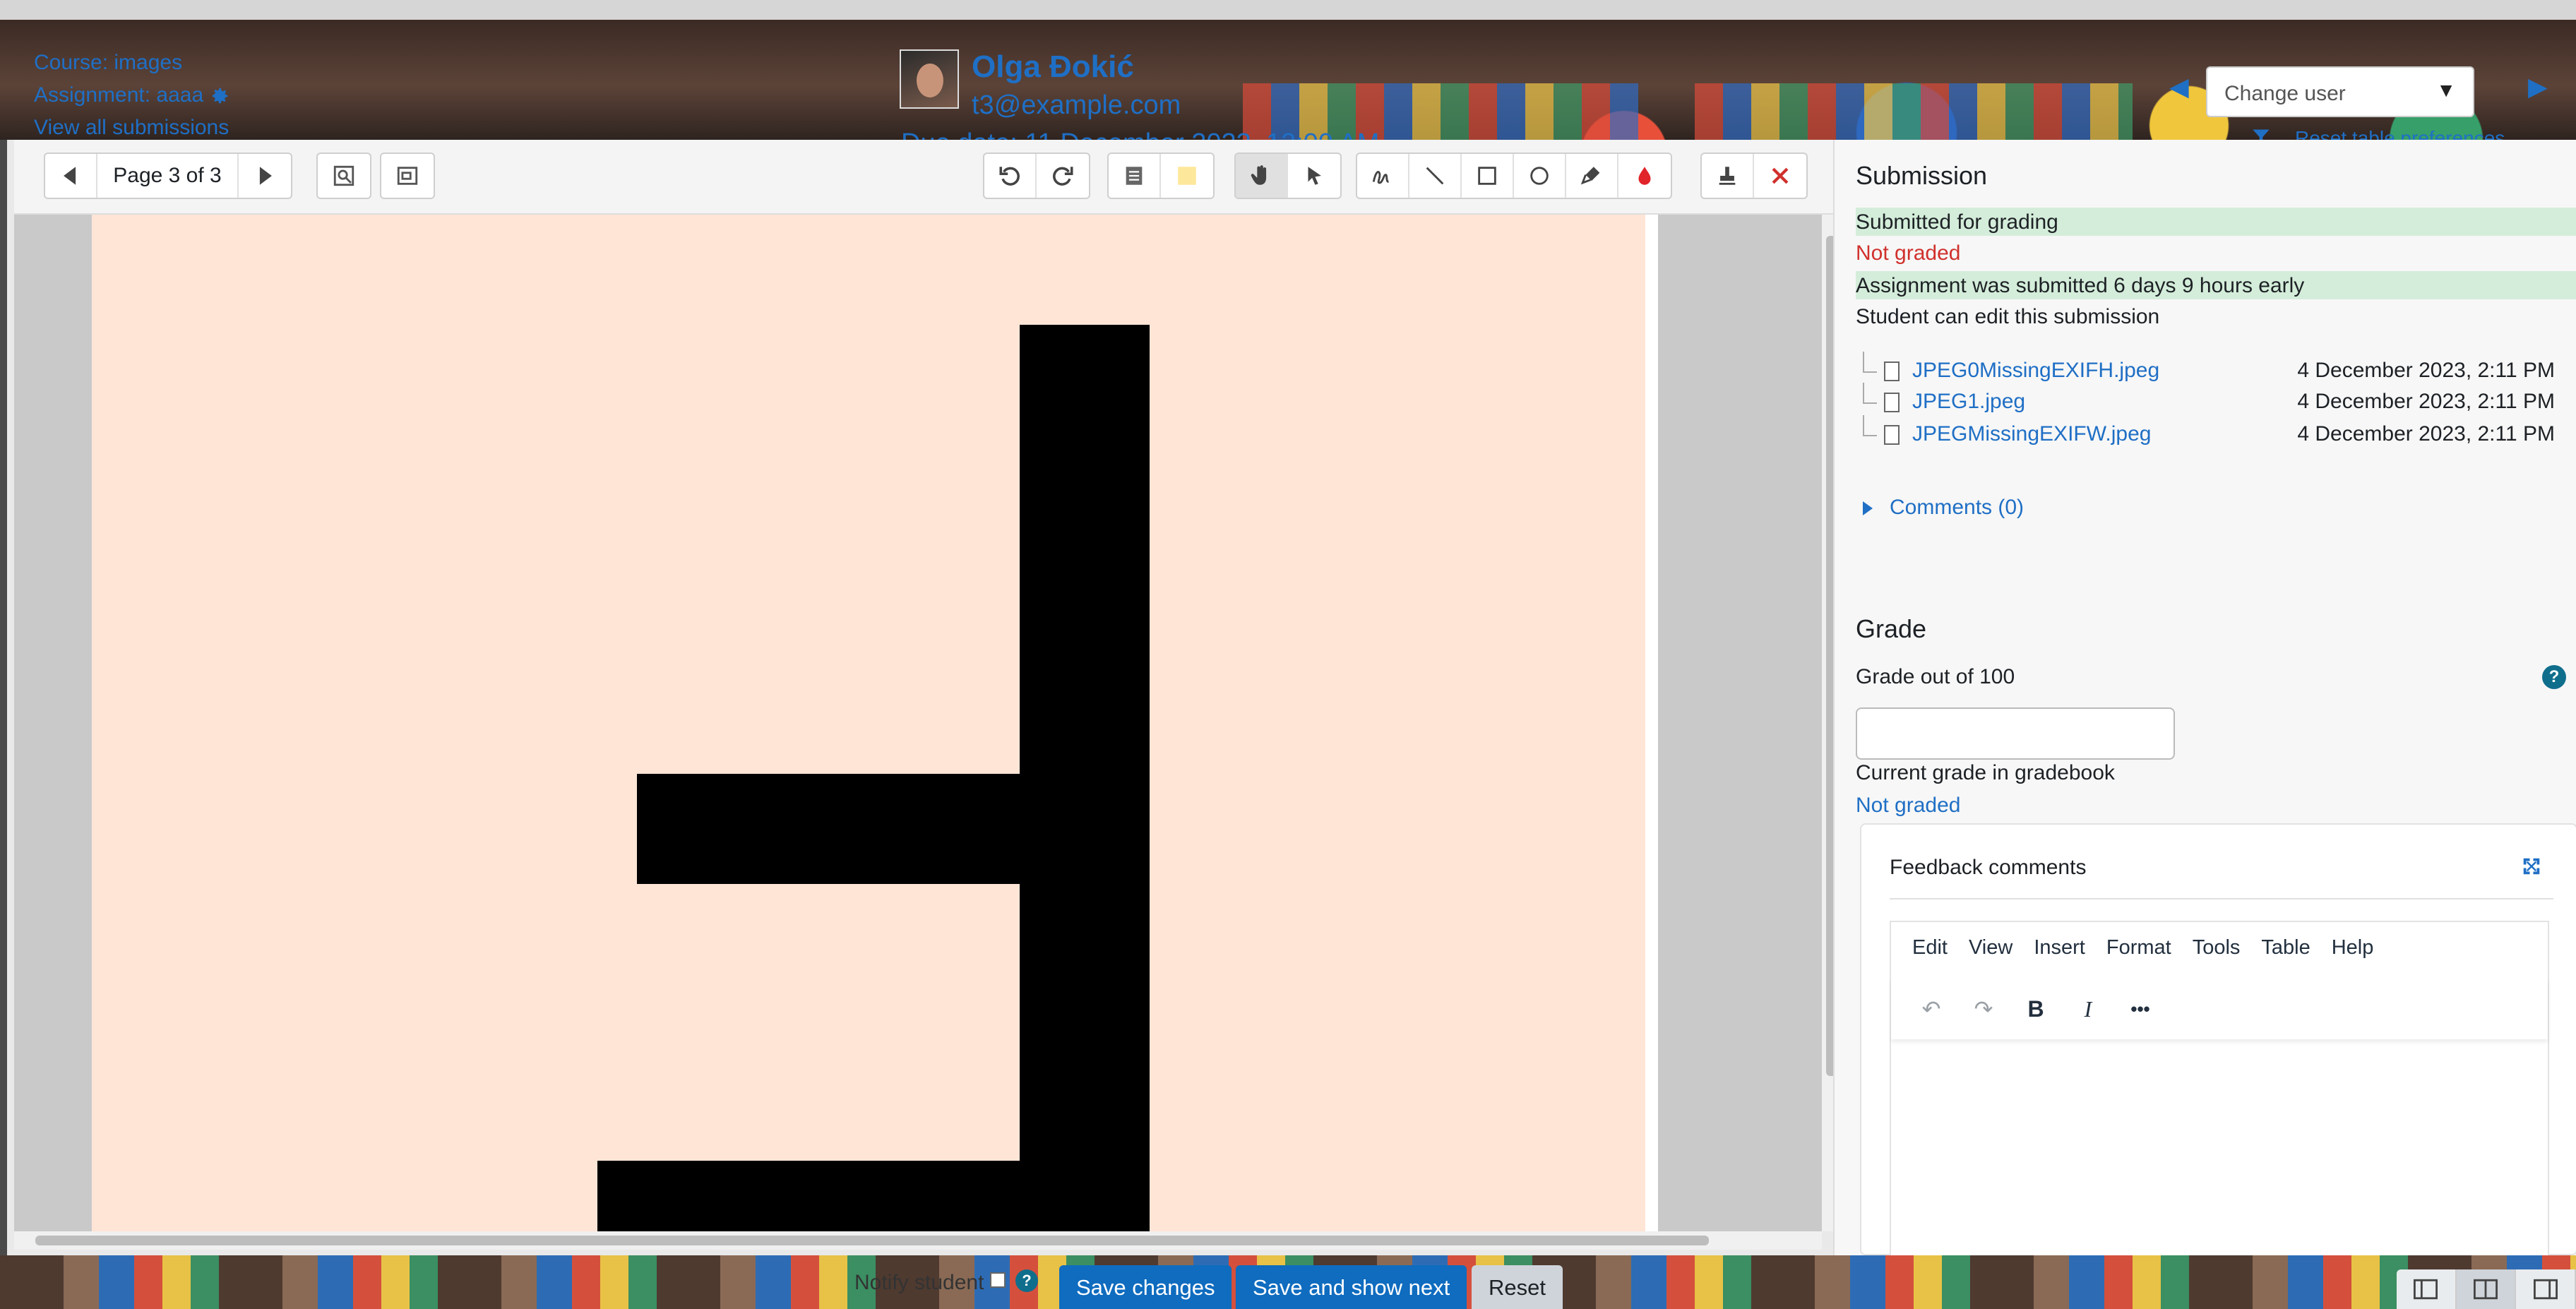  I want to click on page-select: Page 3 of 3, so click(168, 176).